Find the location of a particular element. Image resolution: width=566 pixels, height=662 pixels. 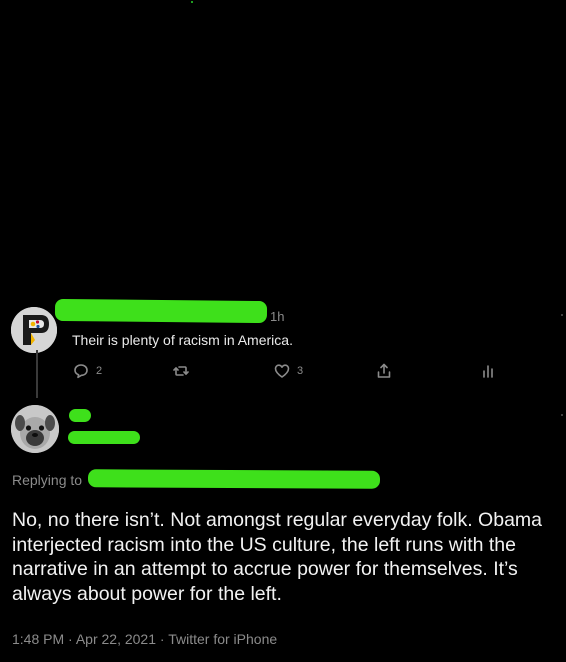

reply-author-avatar is located at coordinates (35, 429).